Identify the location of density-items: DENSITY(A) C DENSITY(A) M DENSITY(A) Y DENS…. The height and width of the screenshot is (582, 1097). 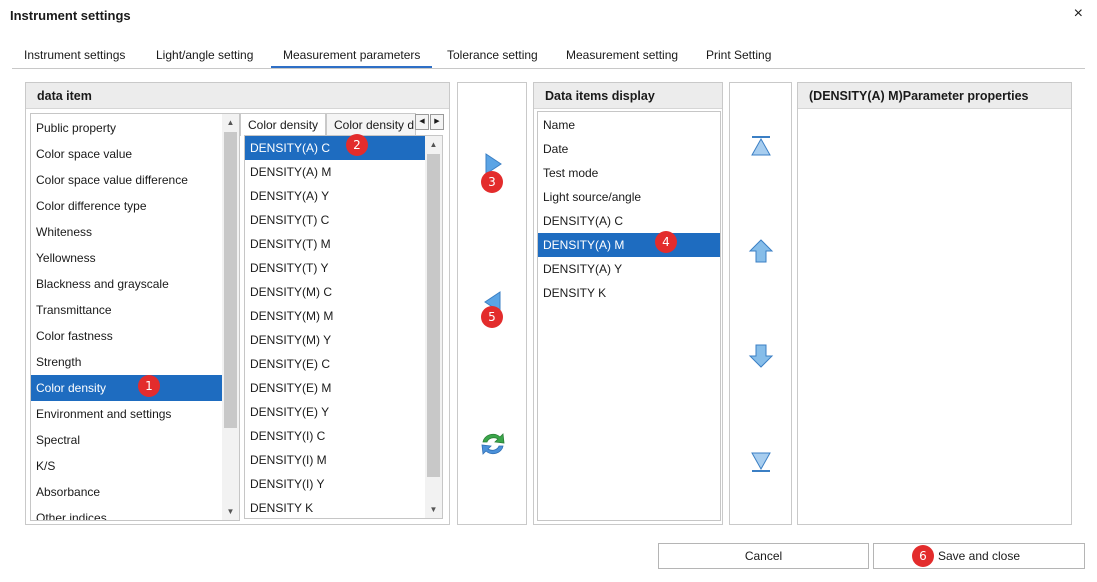
(335, 327).